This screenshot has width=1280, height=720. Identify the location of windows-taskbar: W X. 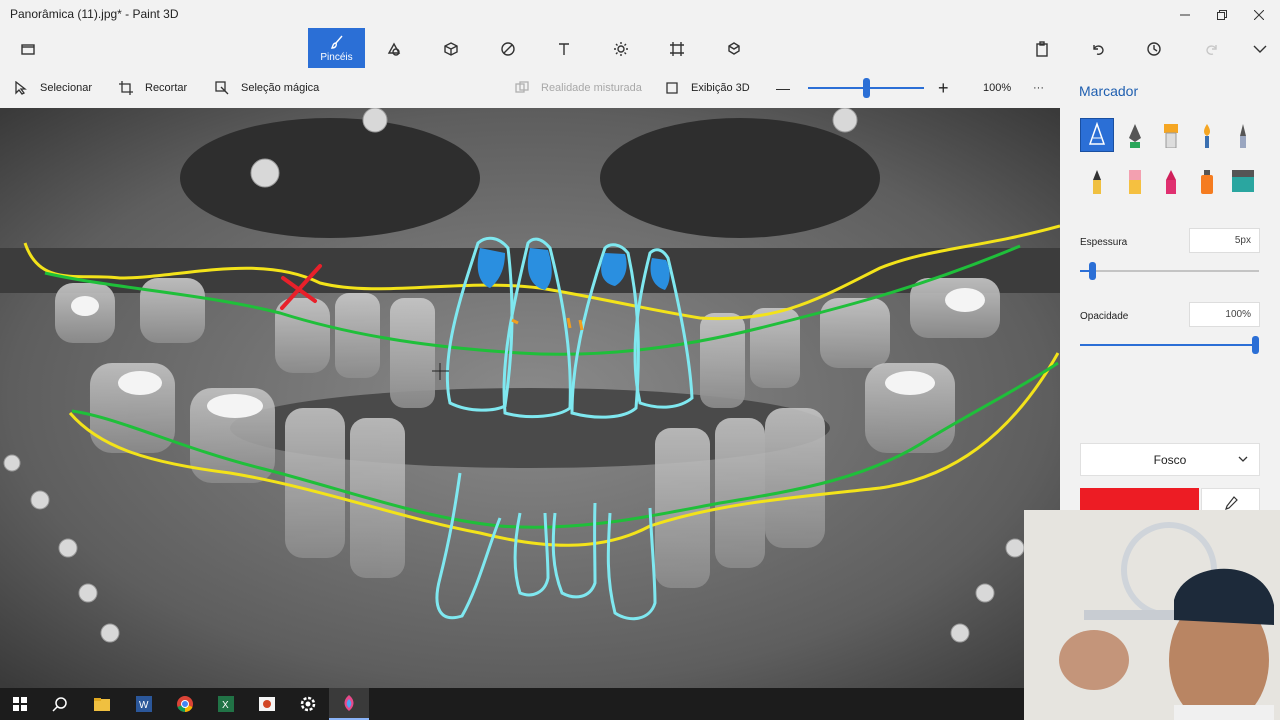
(512, 704).